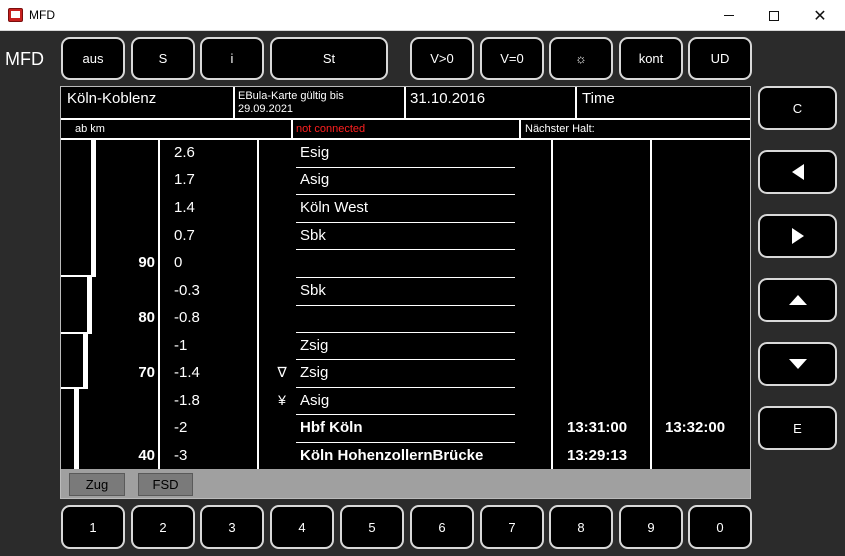  What do you see at coordinates (331, 129) in the screenshot?
I see `connection-status: not connected` at bounding box center [331, 129].